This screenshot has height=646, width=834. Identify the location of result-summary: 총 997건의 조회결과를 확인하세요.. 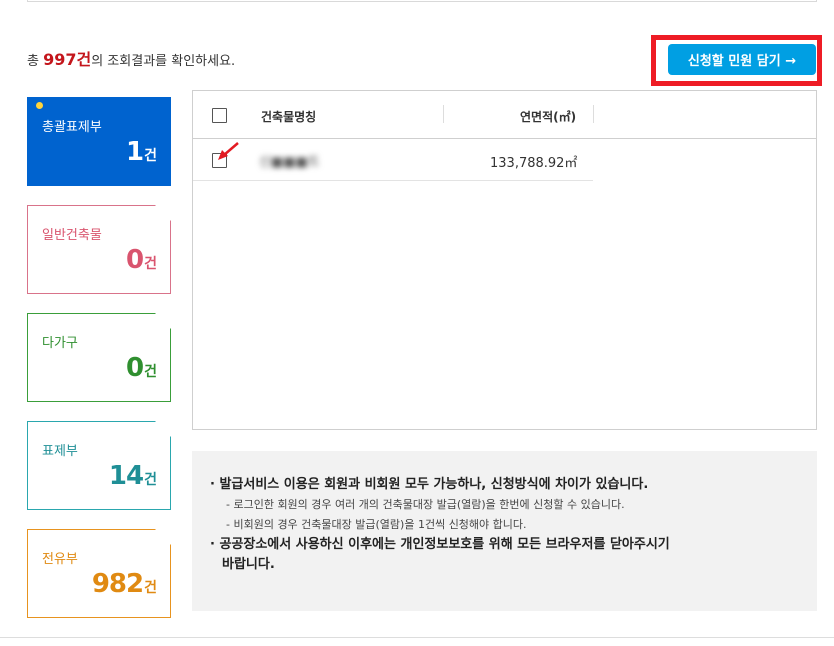
(131, 58).